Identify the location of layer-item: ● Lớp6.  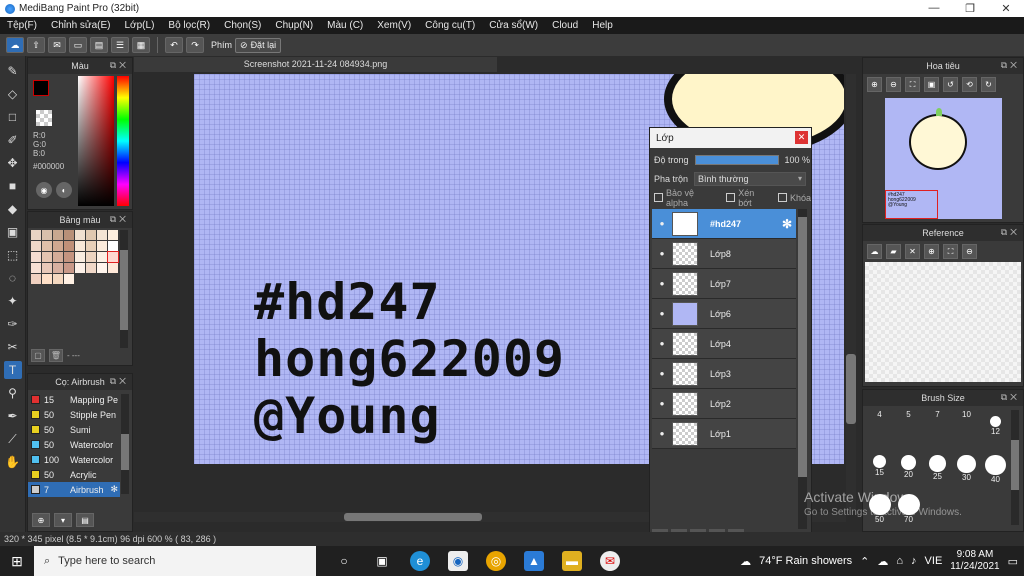
(724, 314).